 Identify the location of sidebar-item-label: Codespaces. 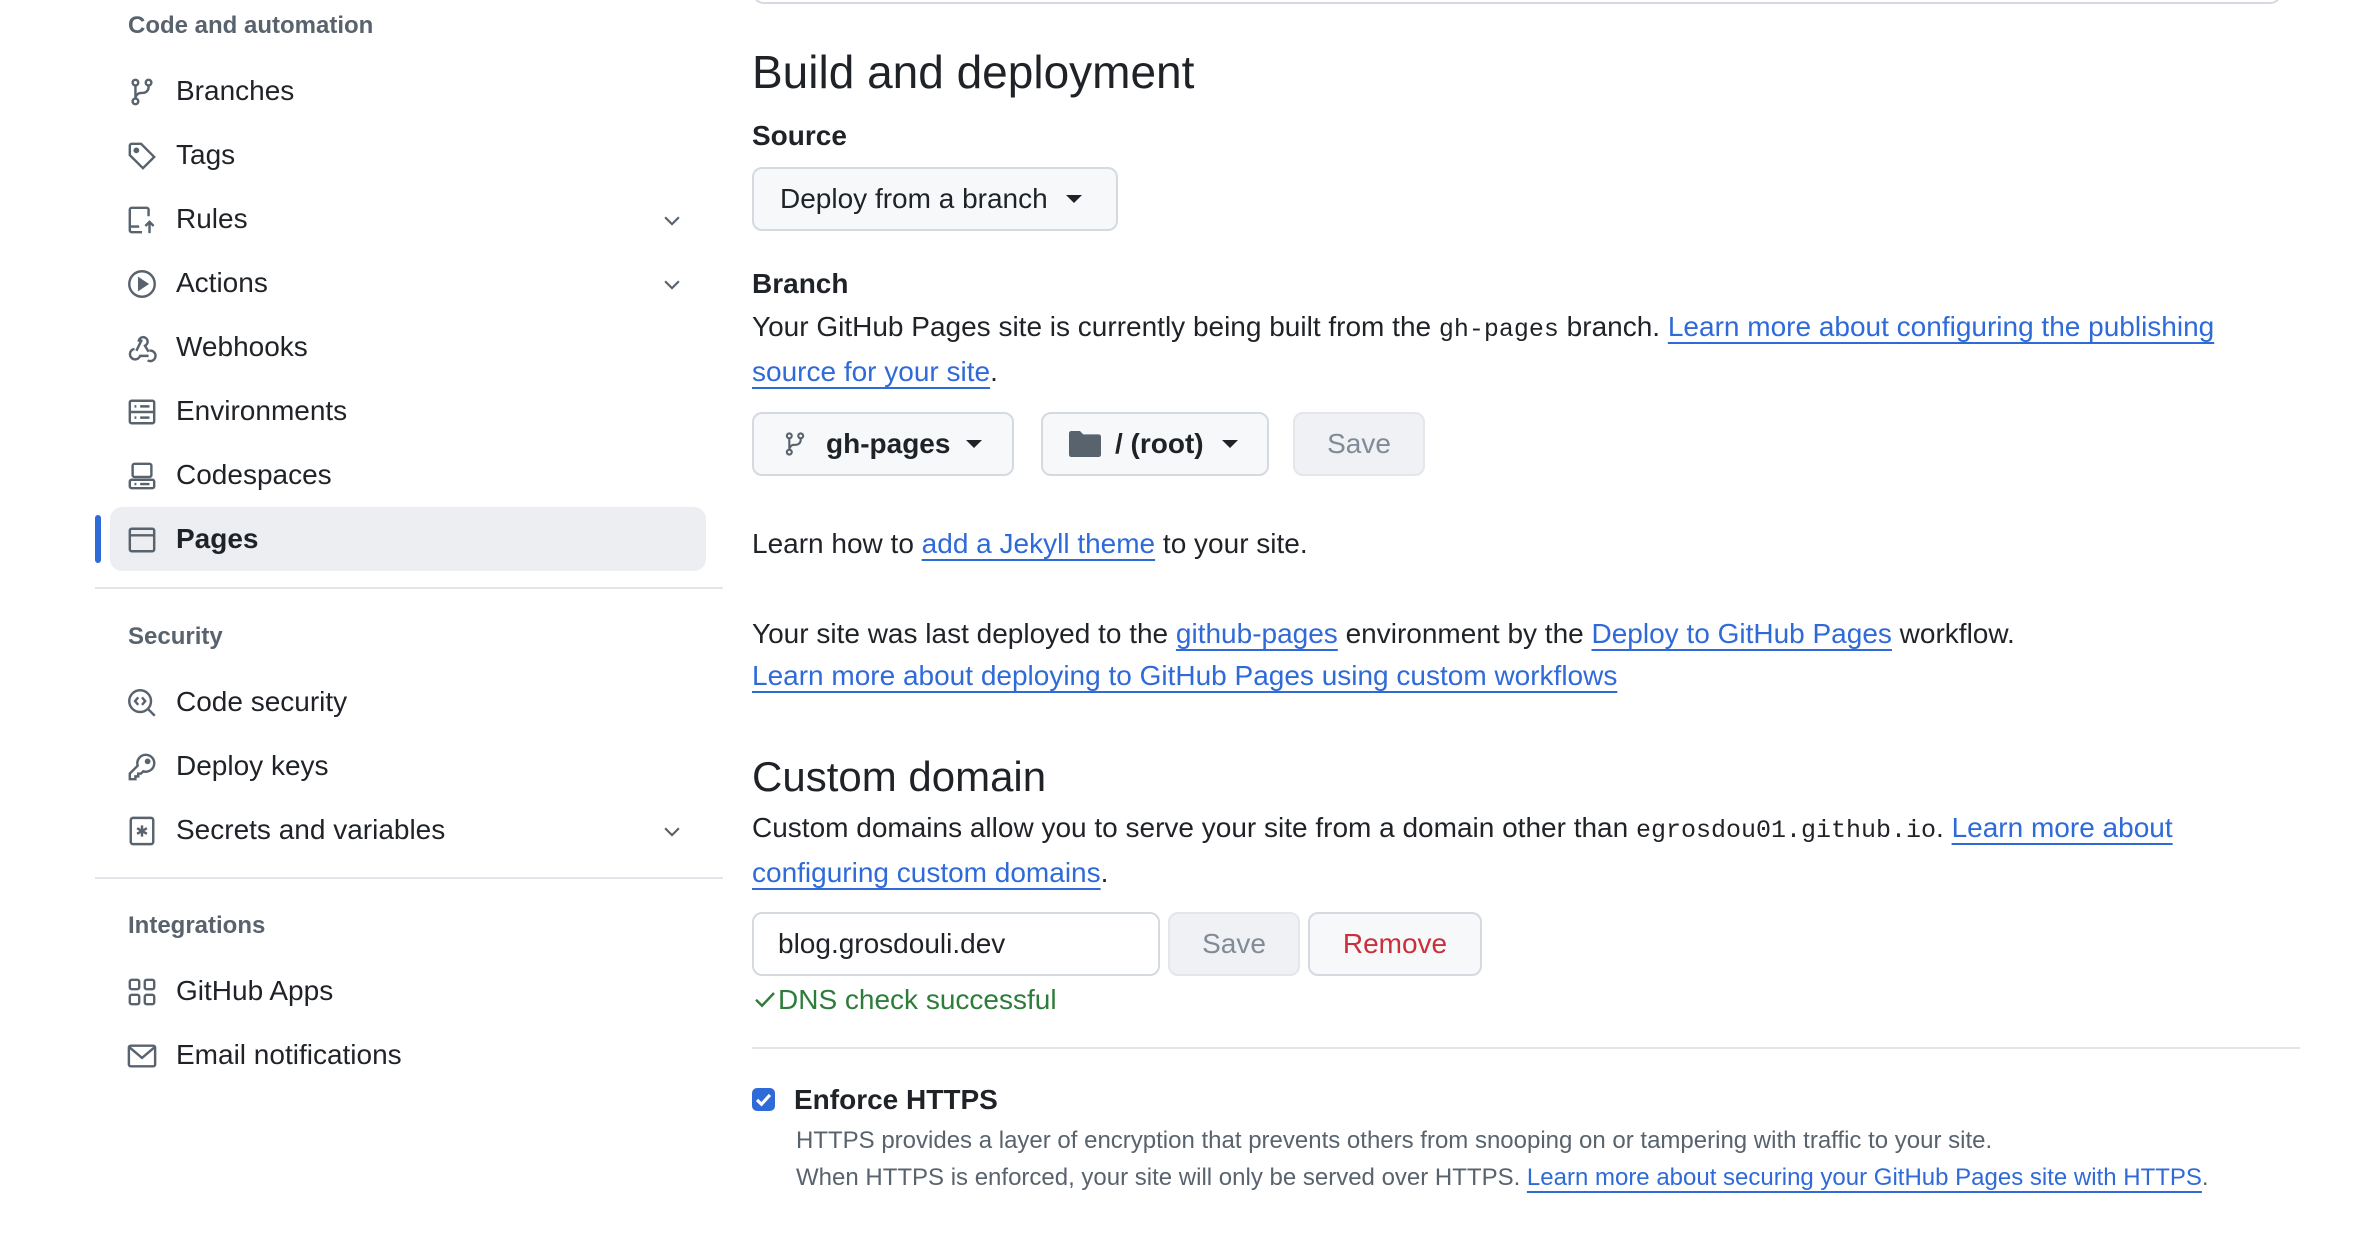
(254, 474).